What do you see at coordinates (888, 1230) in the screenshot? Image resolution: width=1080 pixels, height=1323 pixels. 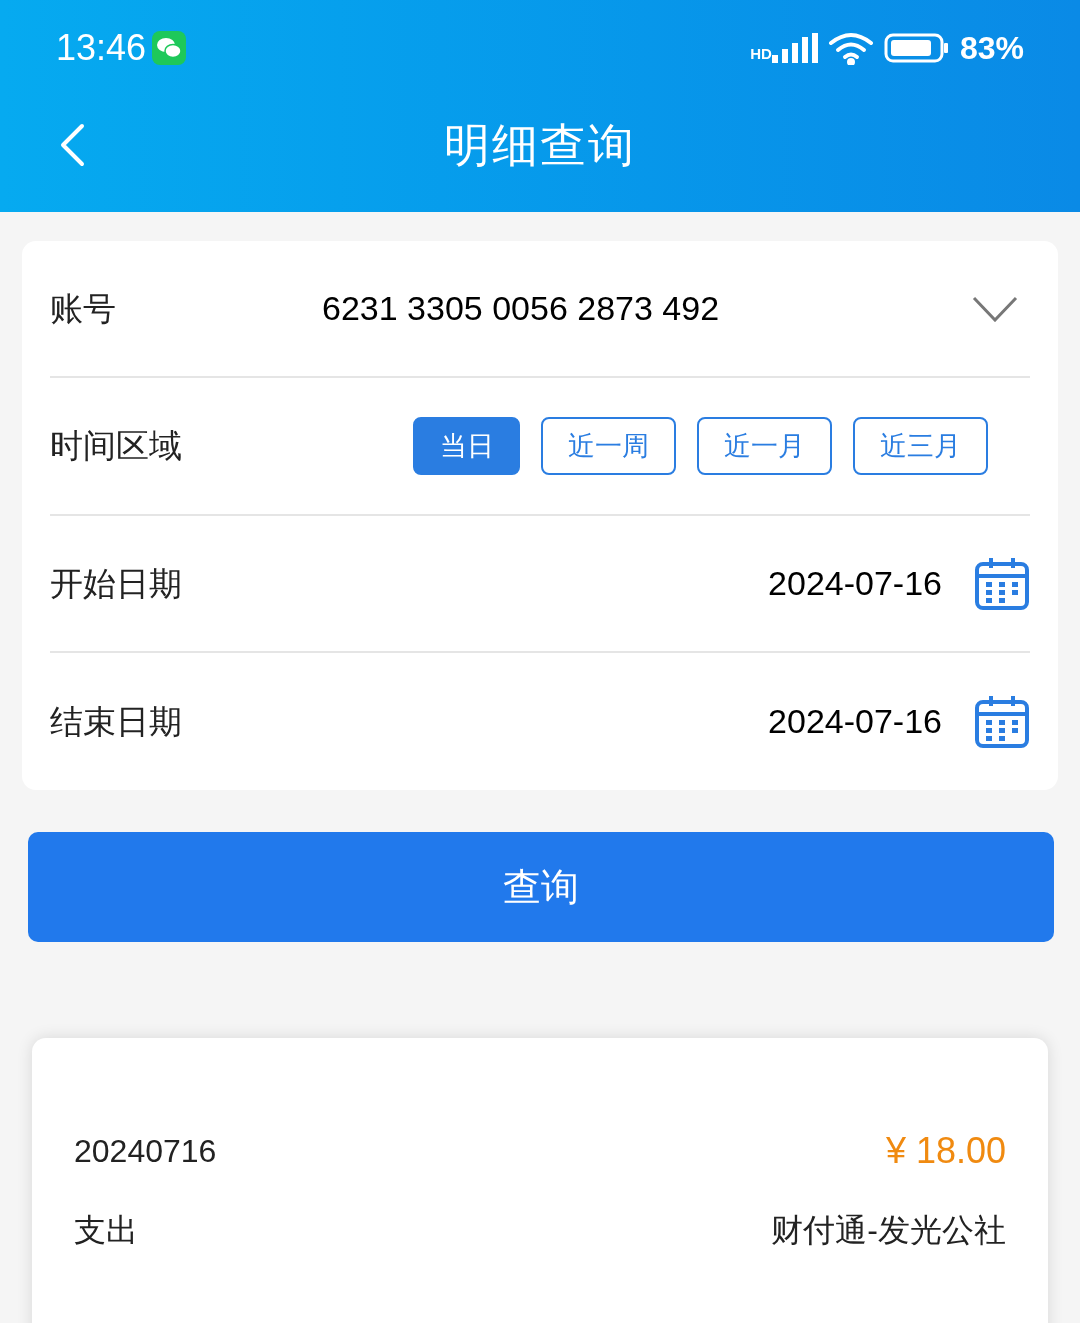 I see `record-merchant: 财付通-发光公社` at bounding box center [888, 1230].